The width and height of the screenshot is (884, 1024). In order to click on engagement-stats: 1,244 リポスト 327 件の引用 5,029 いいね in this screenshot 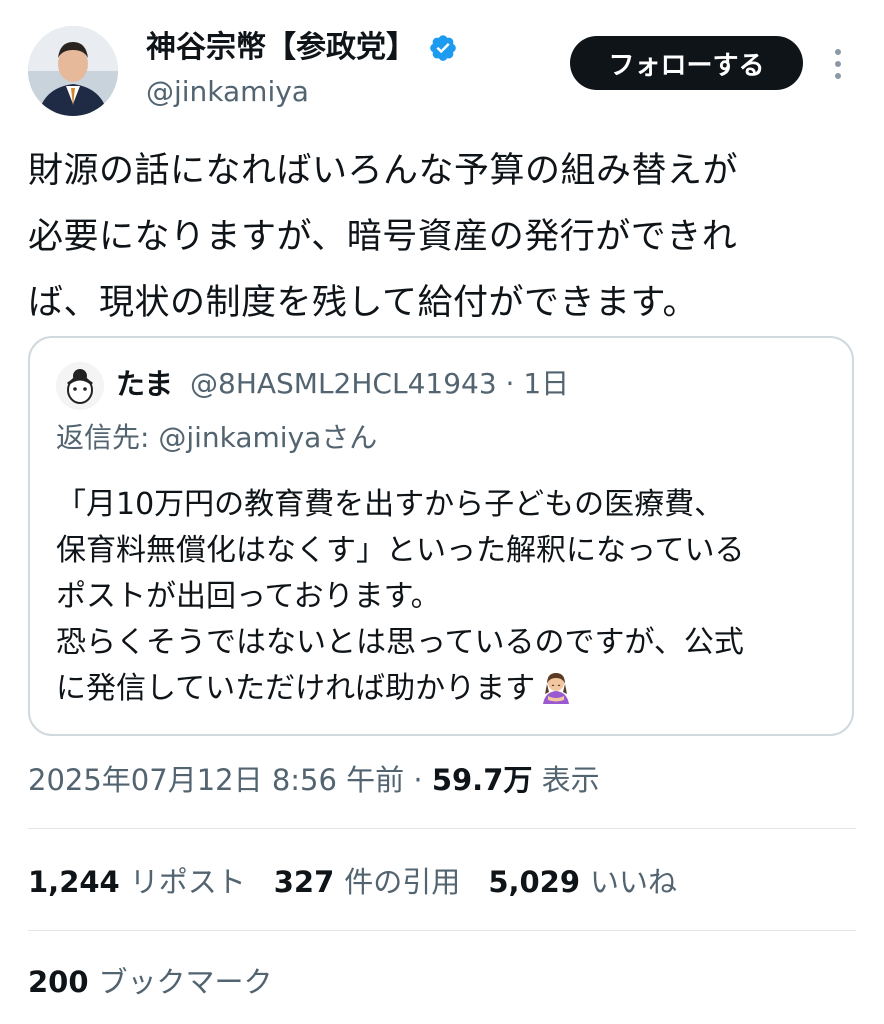, I will do `click(352, 882)`.